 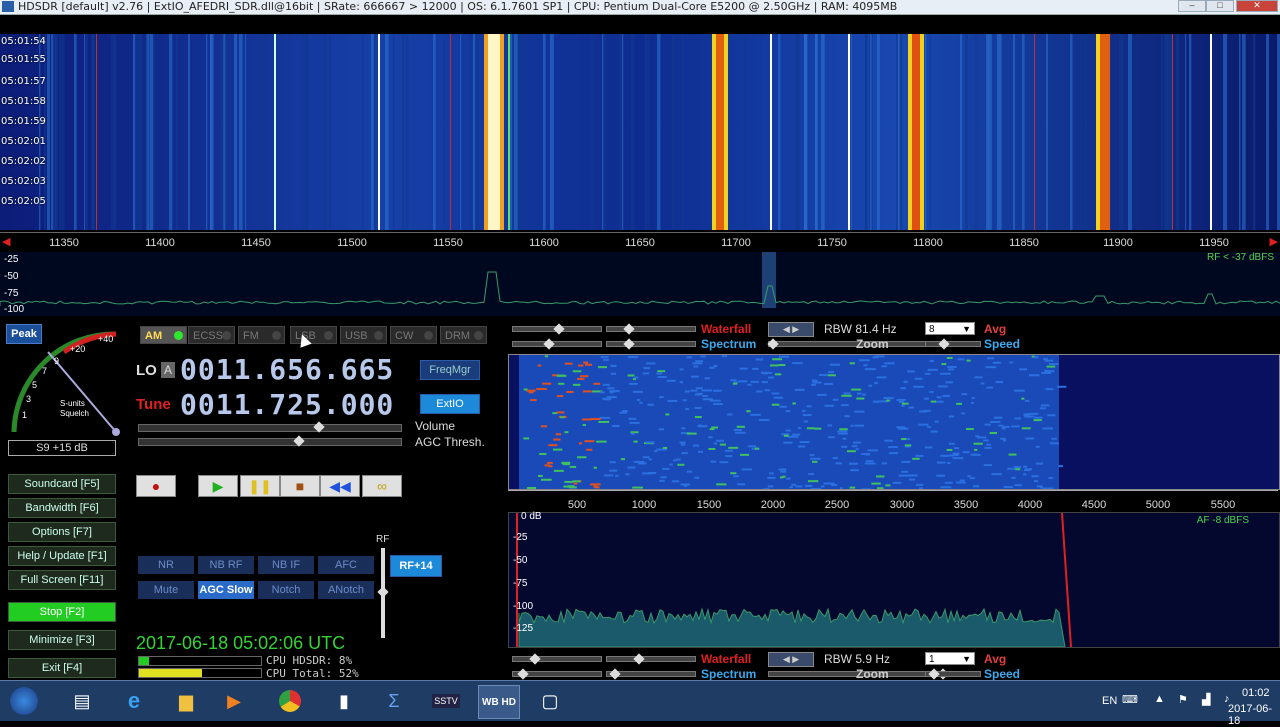 I want to click on notch-button: Notch, so click(x=286, y=590).